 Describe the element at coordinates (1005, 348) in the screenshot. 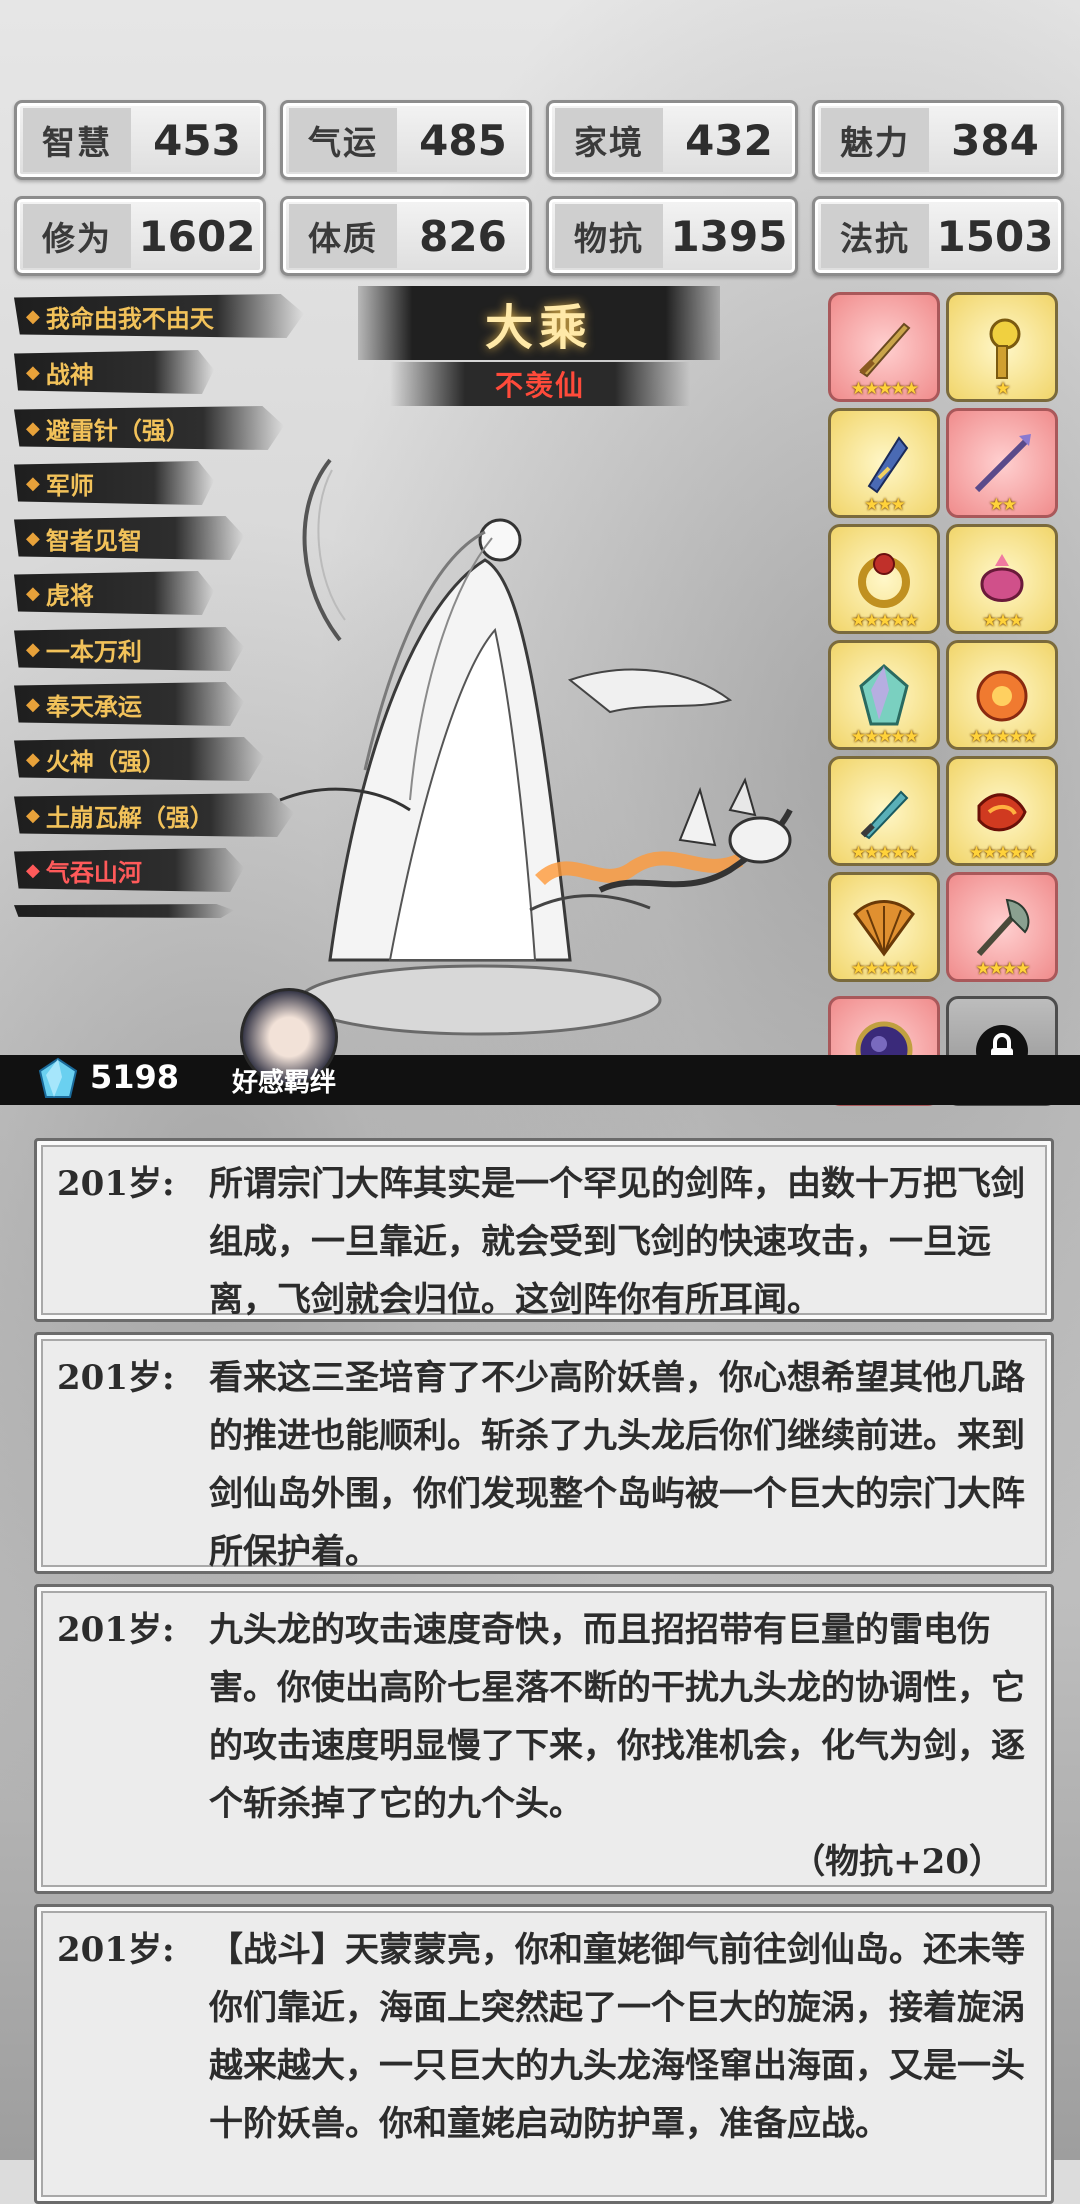

I see `scepter-icon` at that location.